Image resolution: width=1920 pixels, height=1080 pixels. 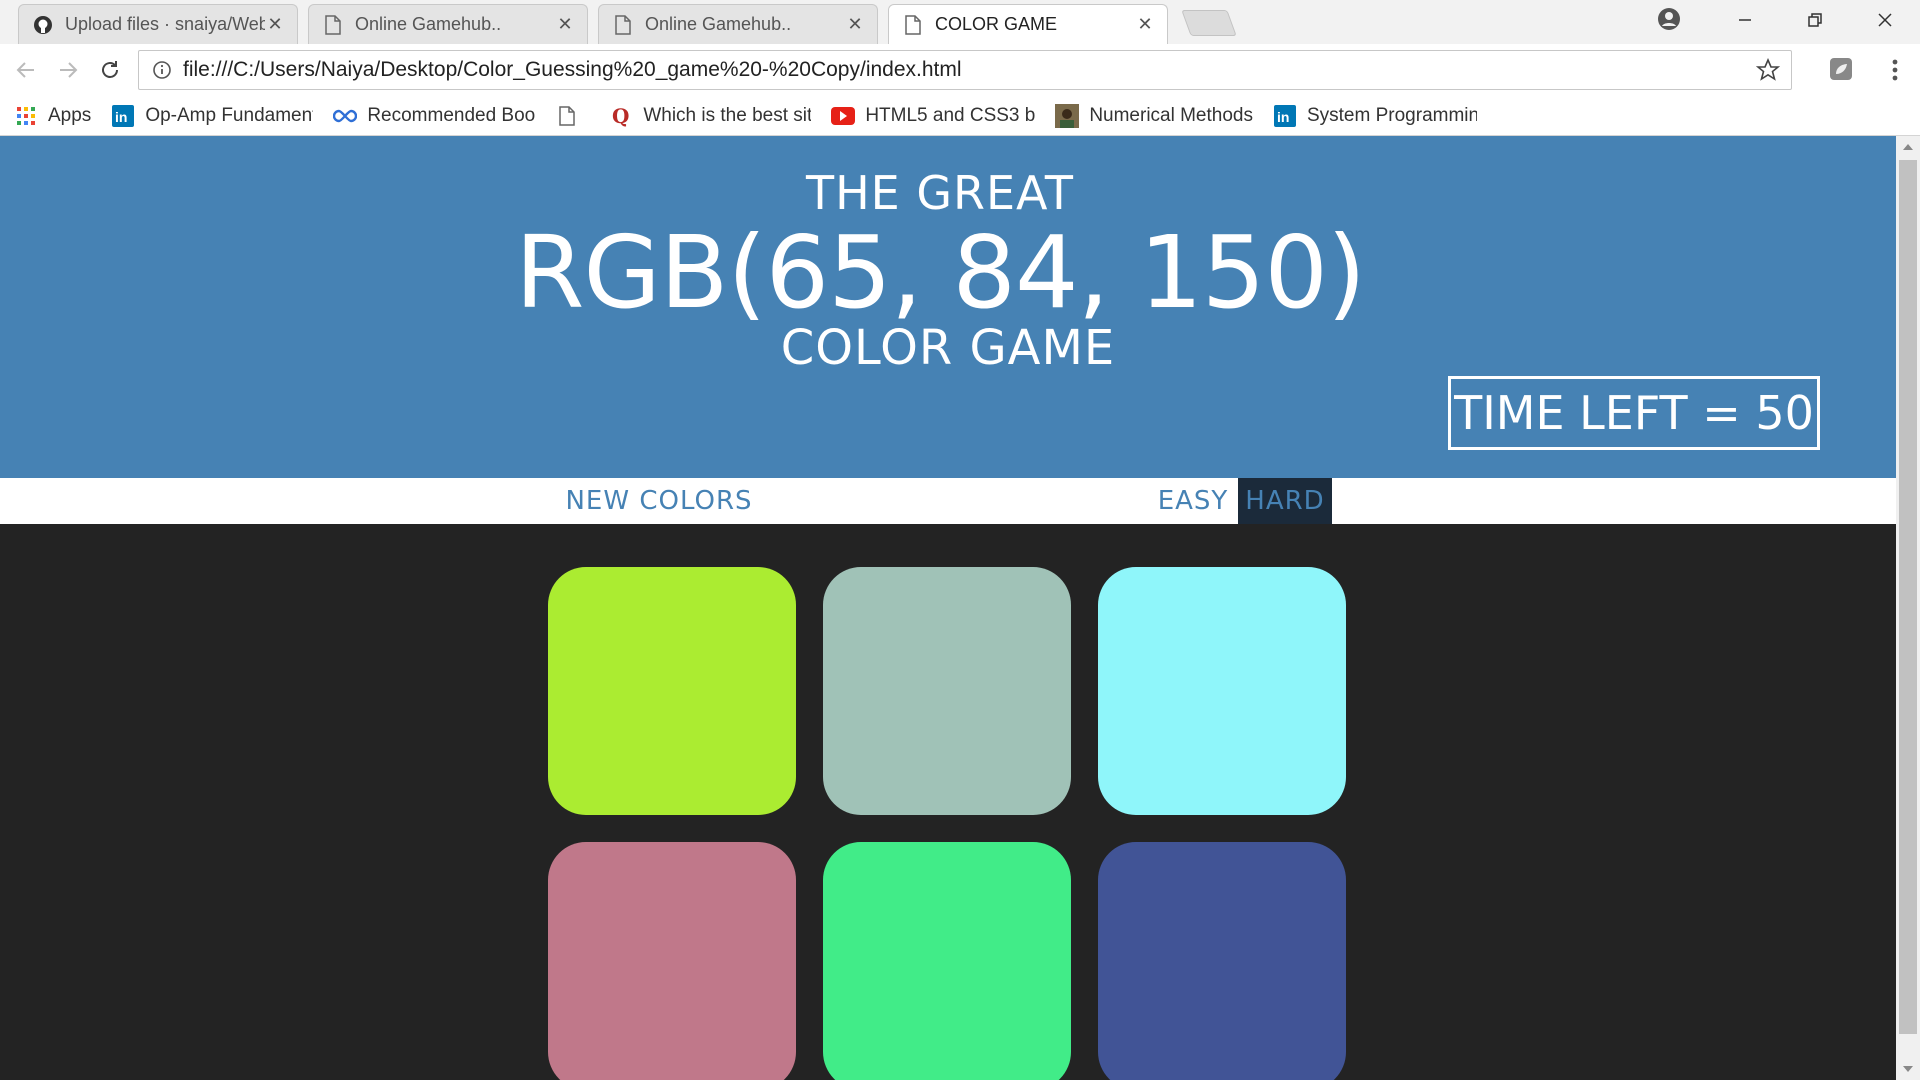 What do you see at coordinates (948, 501) in the screenshot?
I see `control-stripe: NEW COLORS EASY HARD` at bounding box center [948, 501].